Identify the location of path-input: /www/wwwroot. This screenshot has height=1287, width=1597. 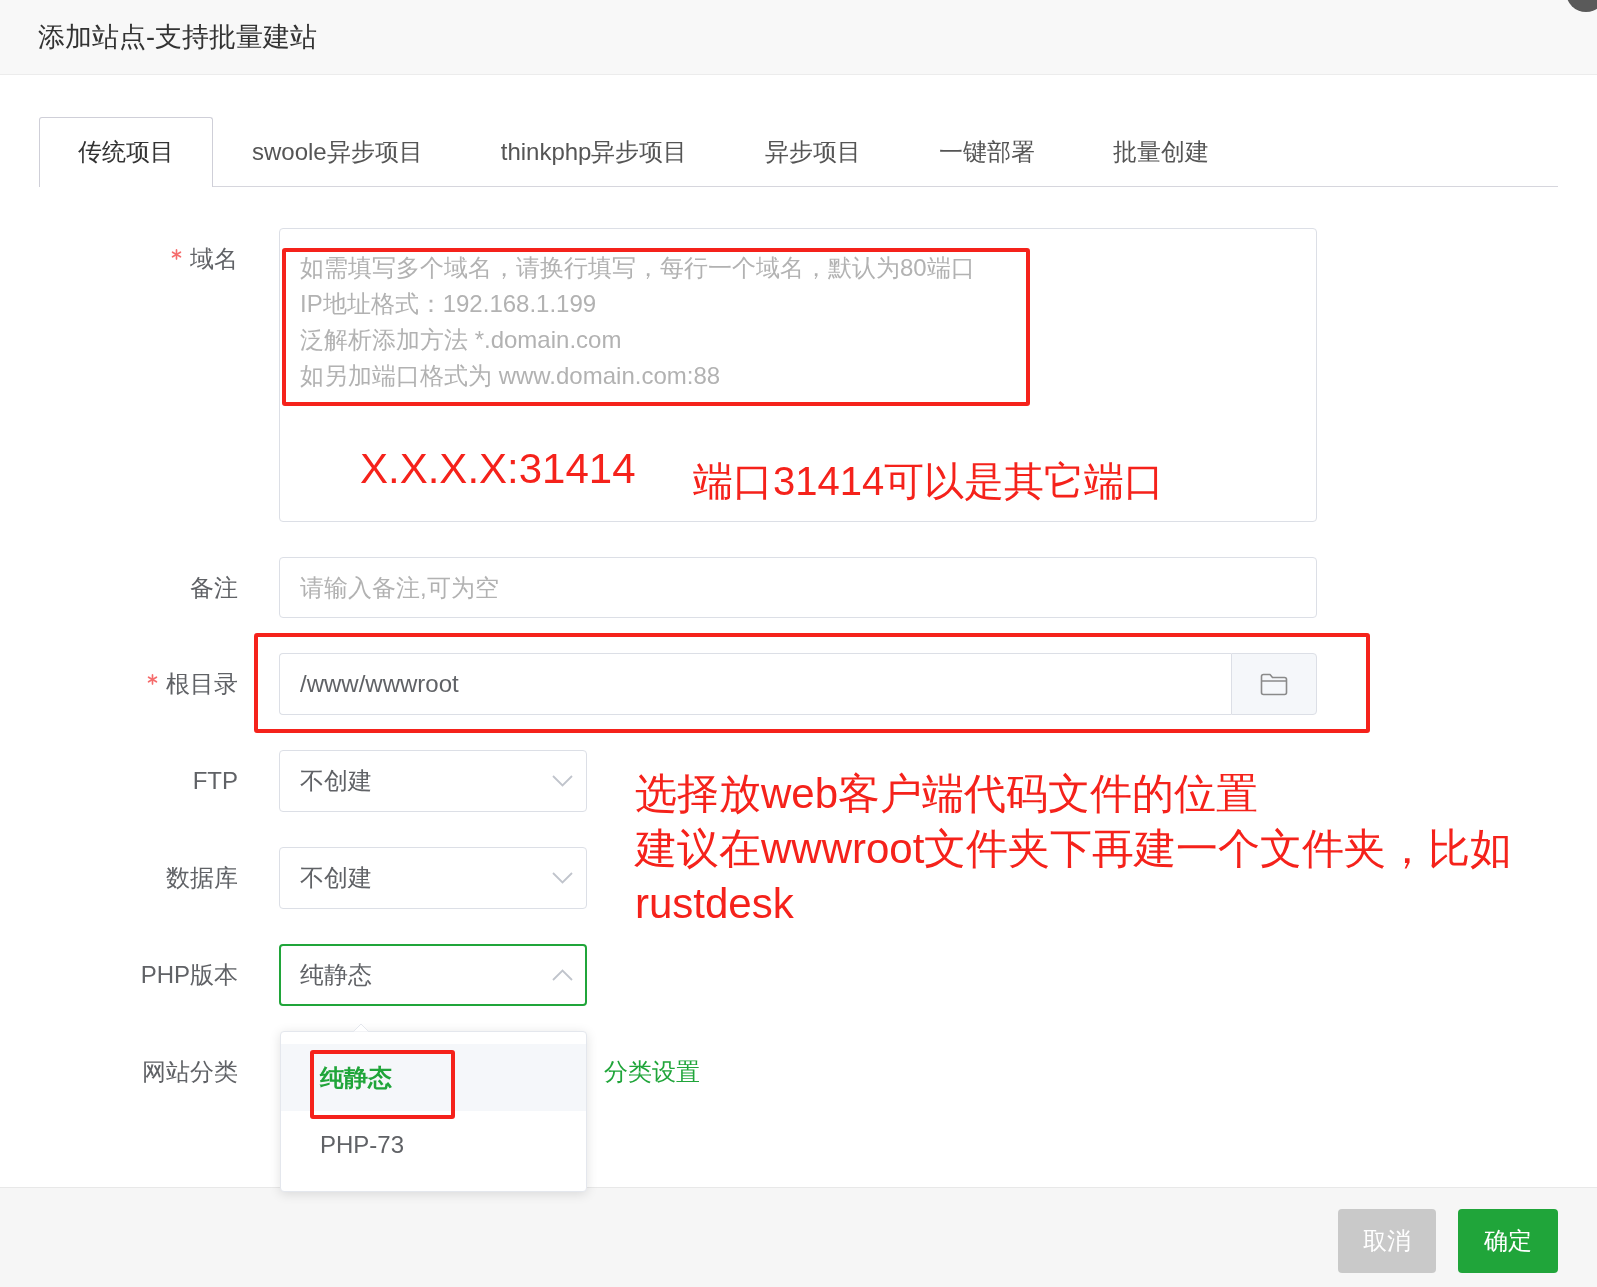
(755, 684).